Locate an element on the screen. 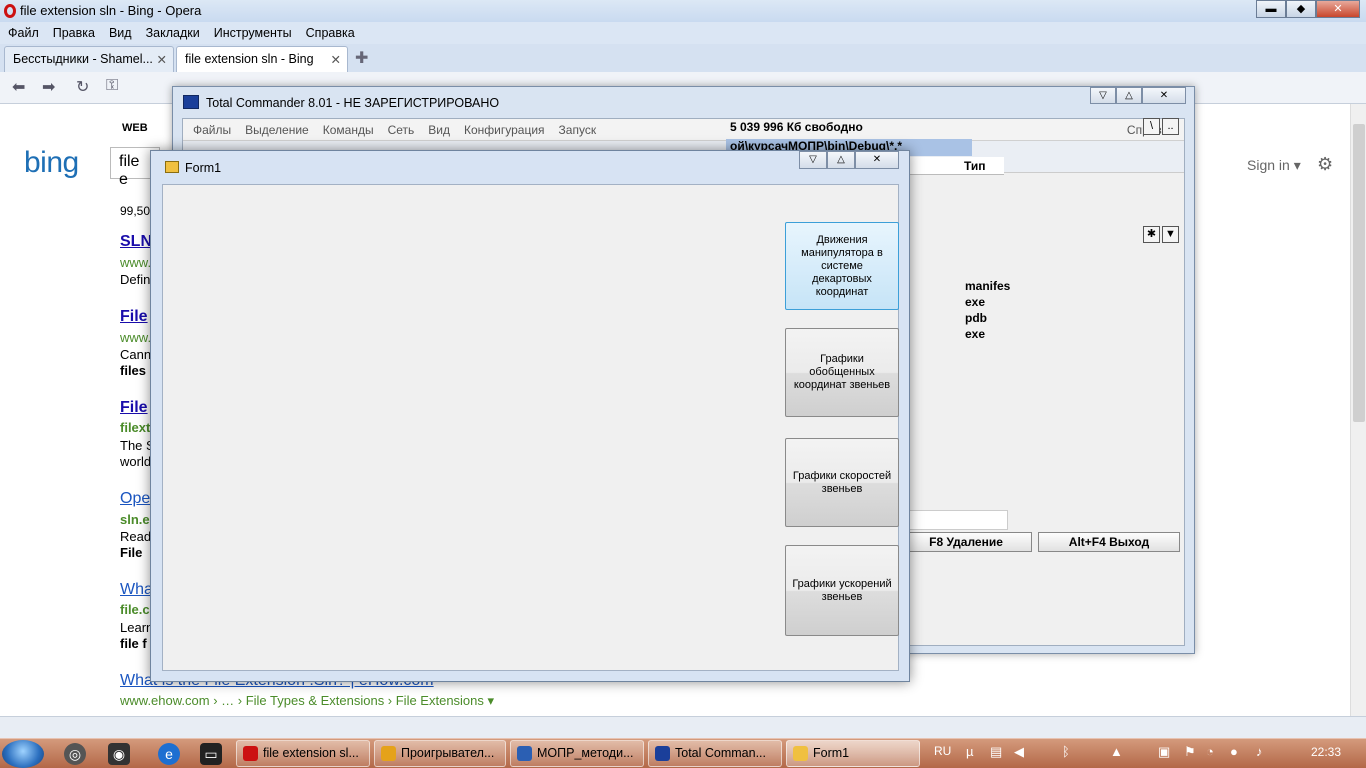 This screenshot has height=768, width=1366. bing-nav-web: WEB is located at coordinates (135, 128).